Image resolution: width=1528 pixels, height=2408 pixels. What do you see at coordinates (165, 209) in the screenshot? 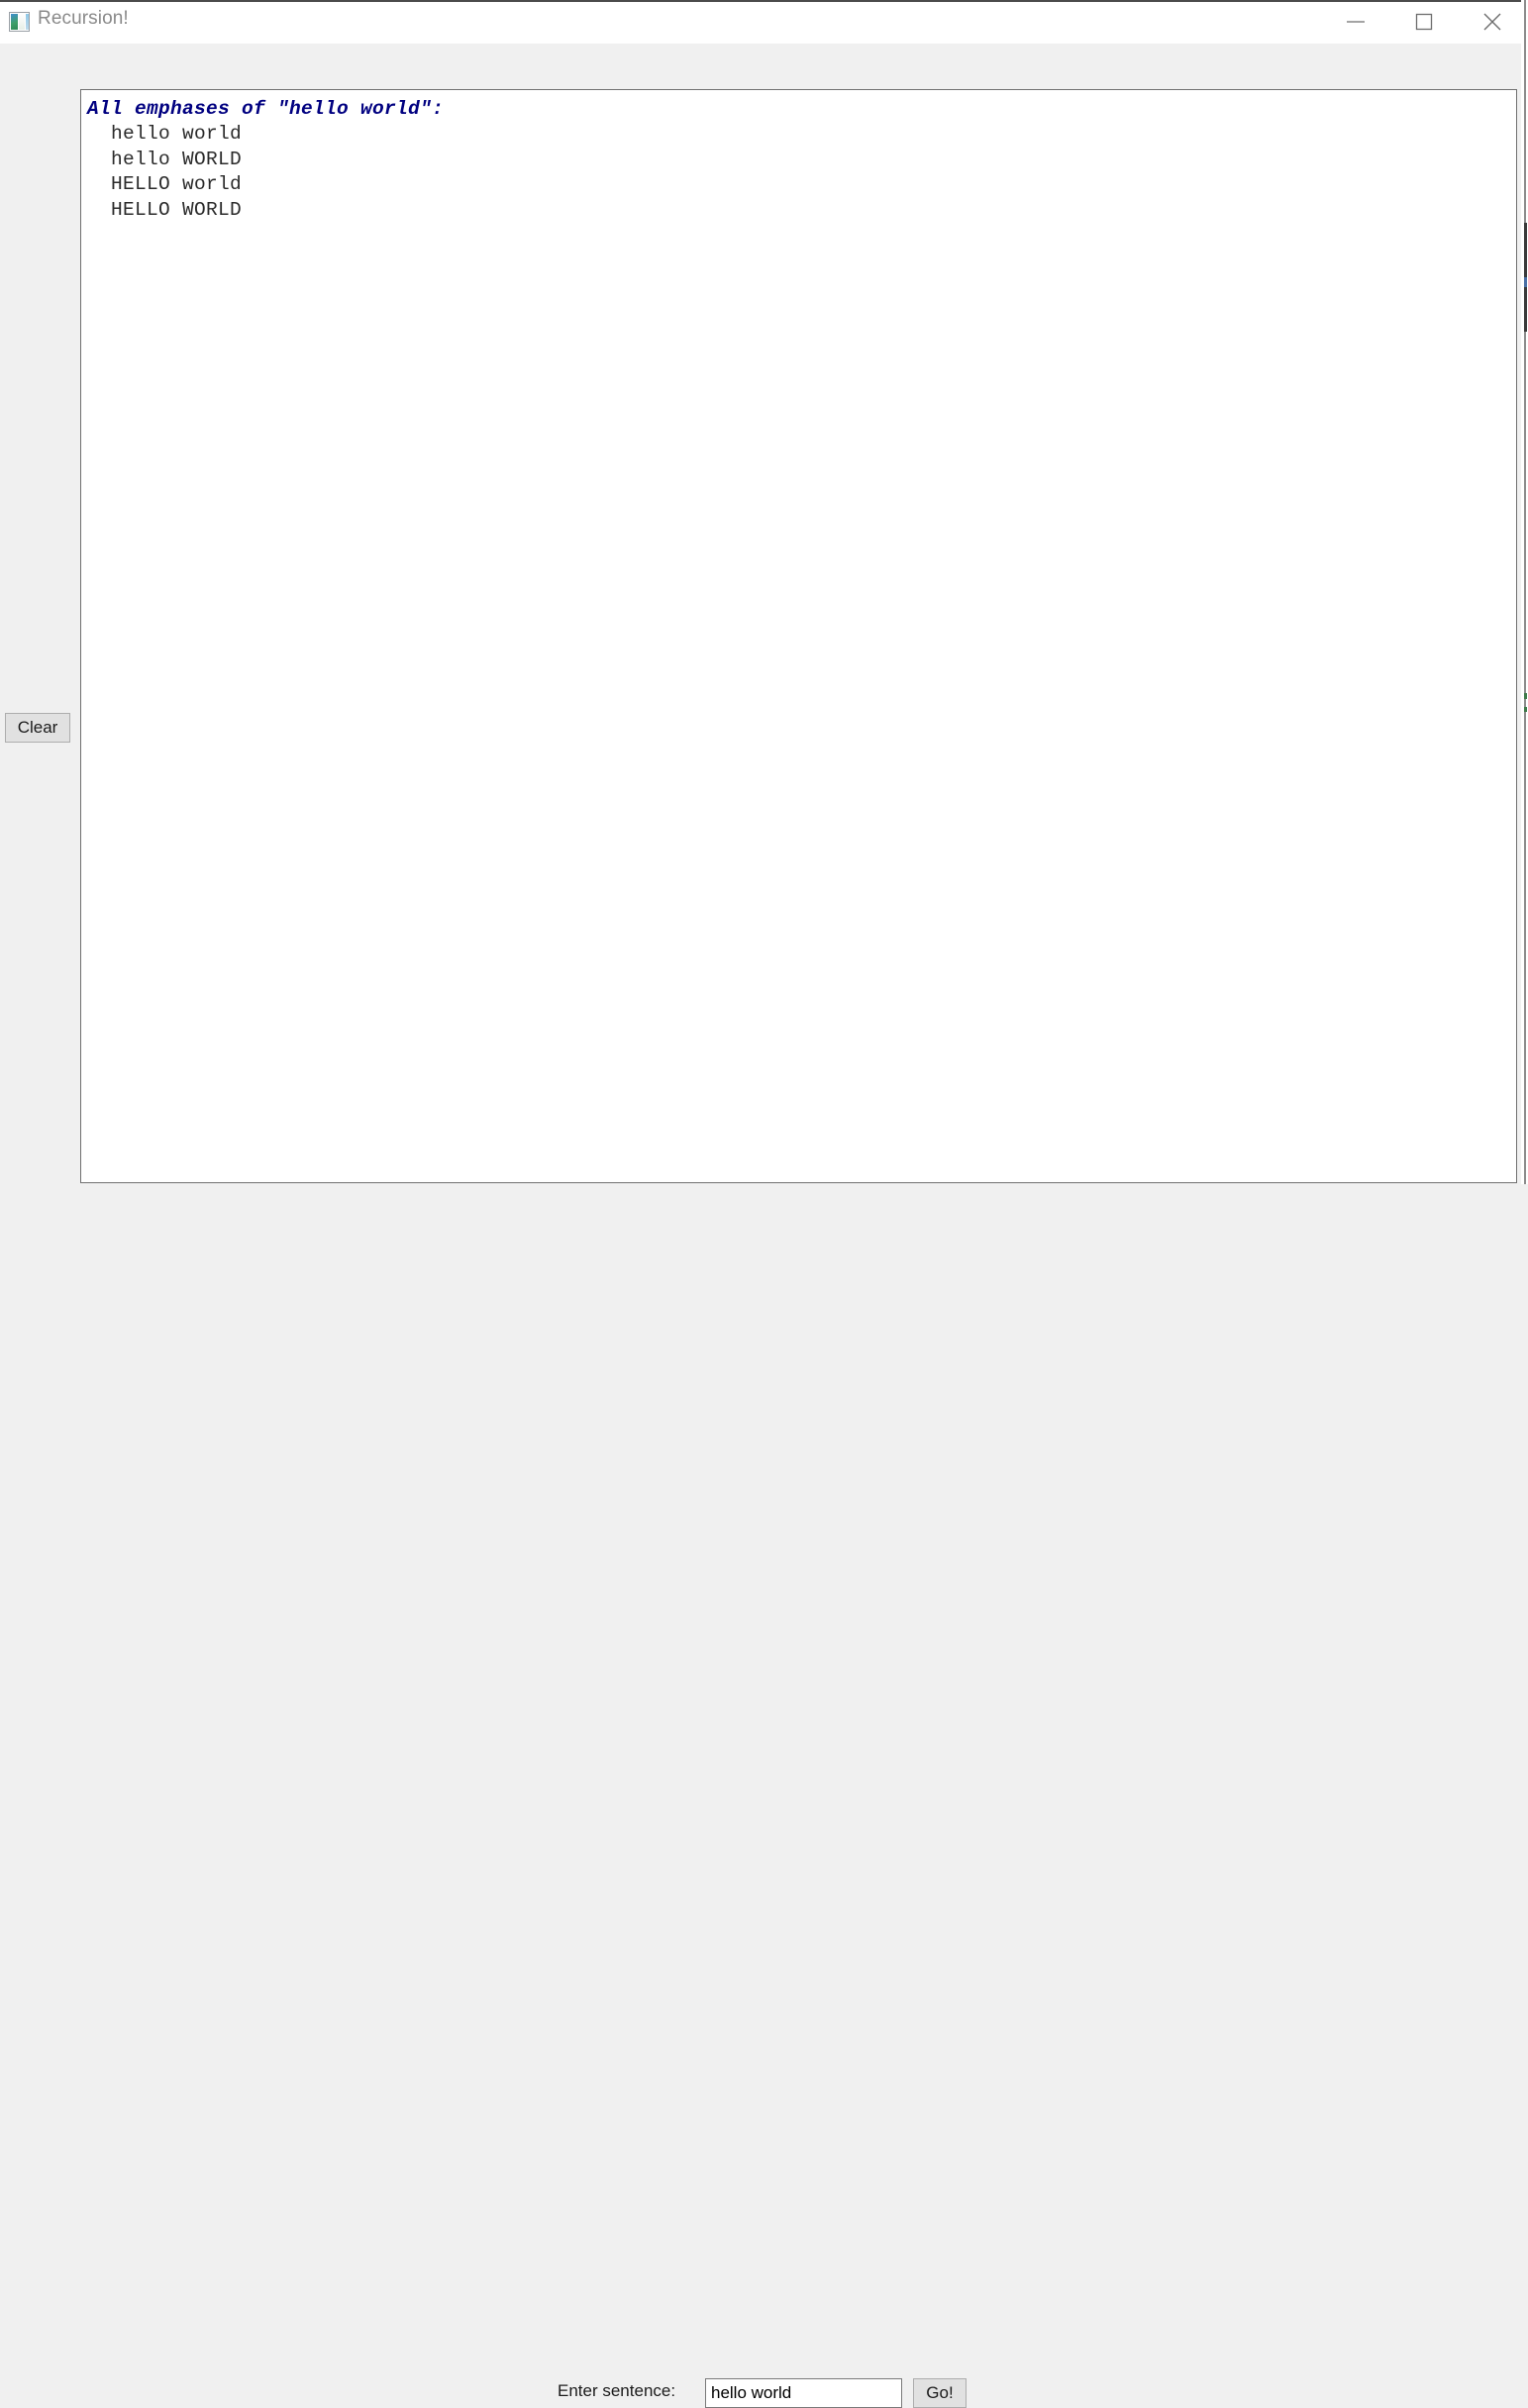
I see `console-line: HELLO WORLD` at bounding box center [165, 209].